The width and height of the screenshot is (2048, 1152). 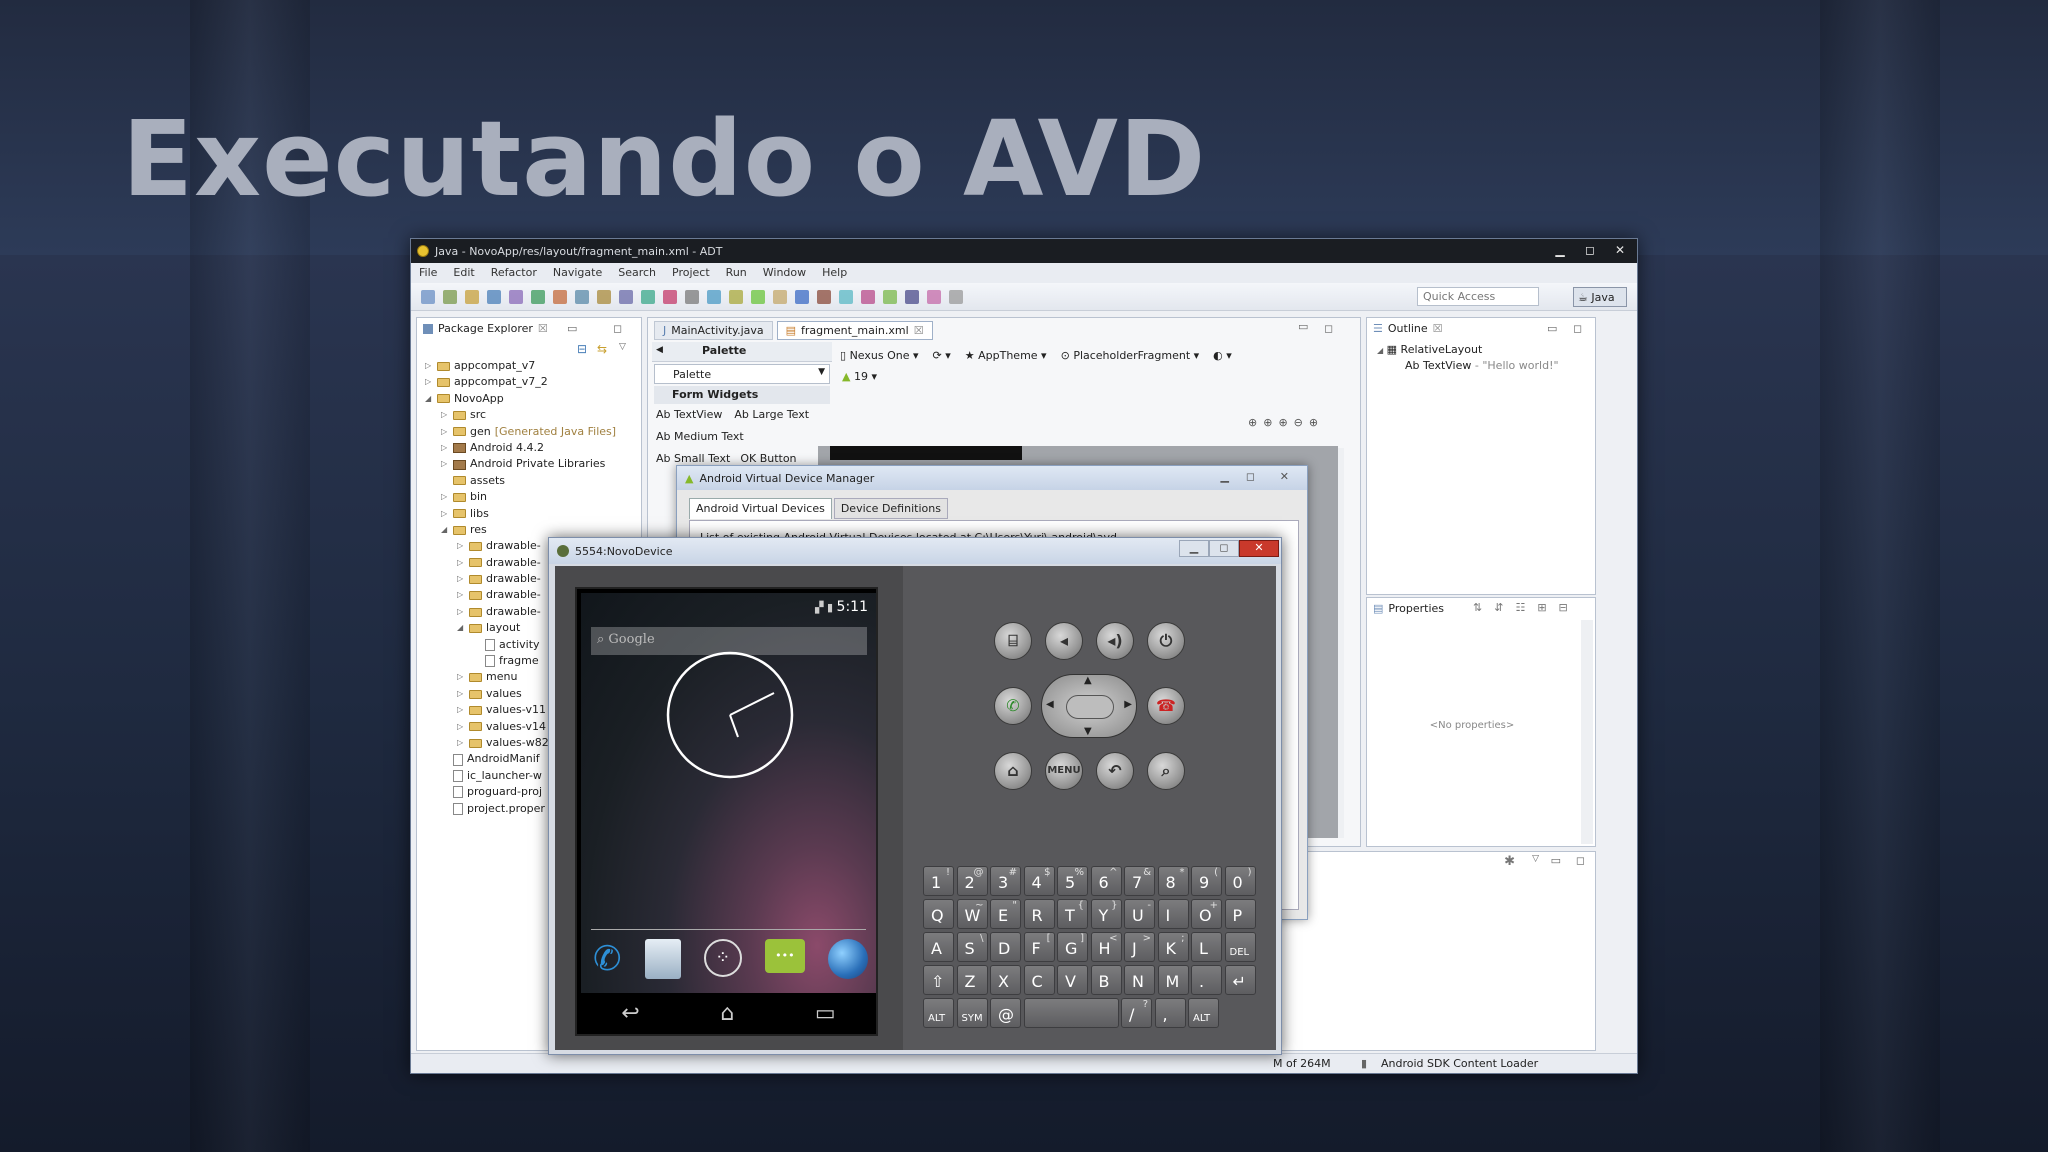 What do you see at coordinates (630, 1013) in the screenshot?
I see `back-icon: ↩` at bounding box center [630, 1013].